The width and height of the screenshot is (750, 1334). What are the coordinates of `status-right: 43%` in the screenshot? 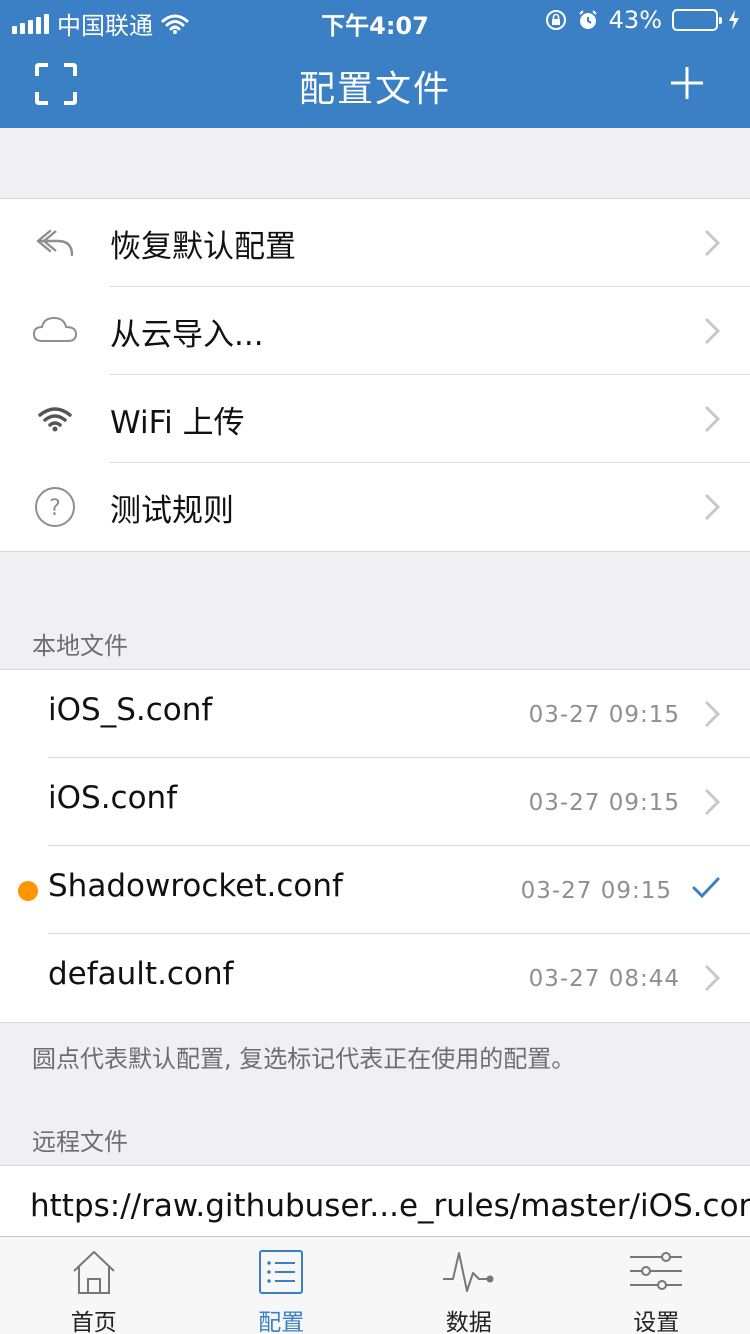 It's located at (642, 20).